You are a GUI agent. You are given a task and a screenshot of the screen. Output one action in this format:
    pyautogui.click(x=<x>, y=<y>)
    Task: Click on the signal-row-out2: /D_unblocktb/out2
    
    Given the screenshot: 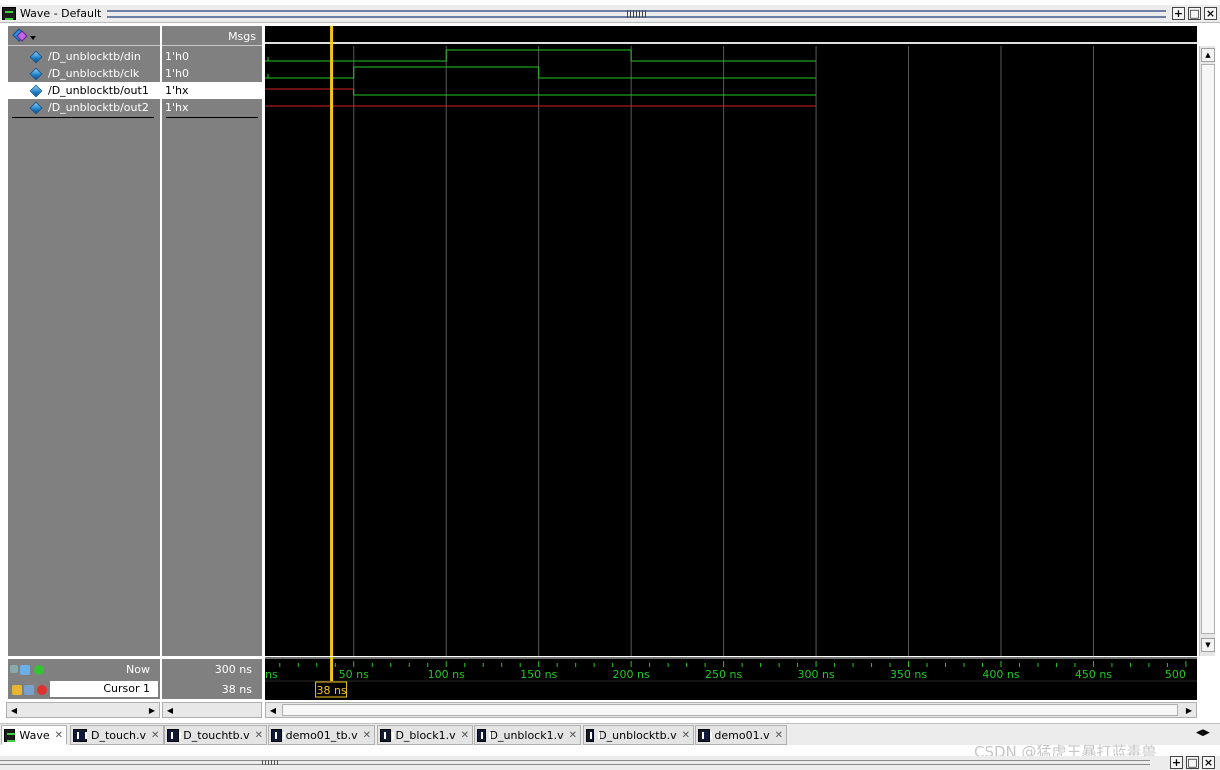 What is the action you would take?
    pyautogui.click(x=84, y=107)
    